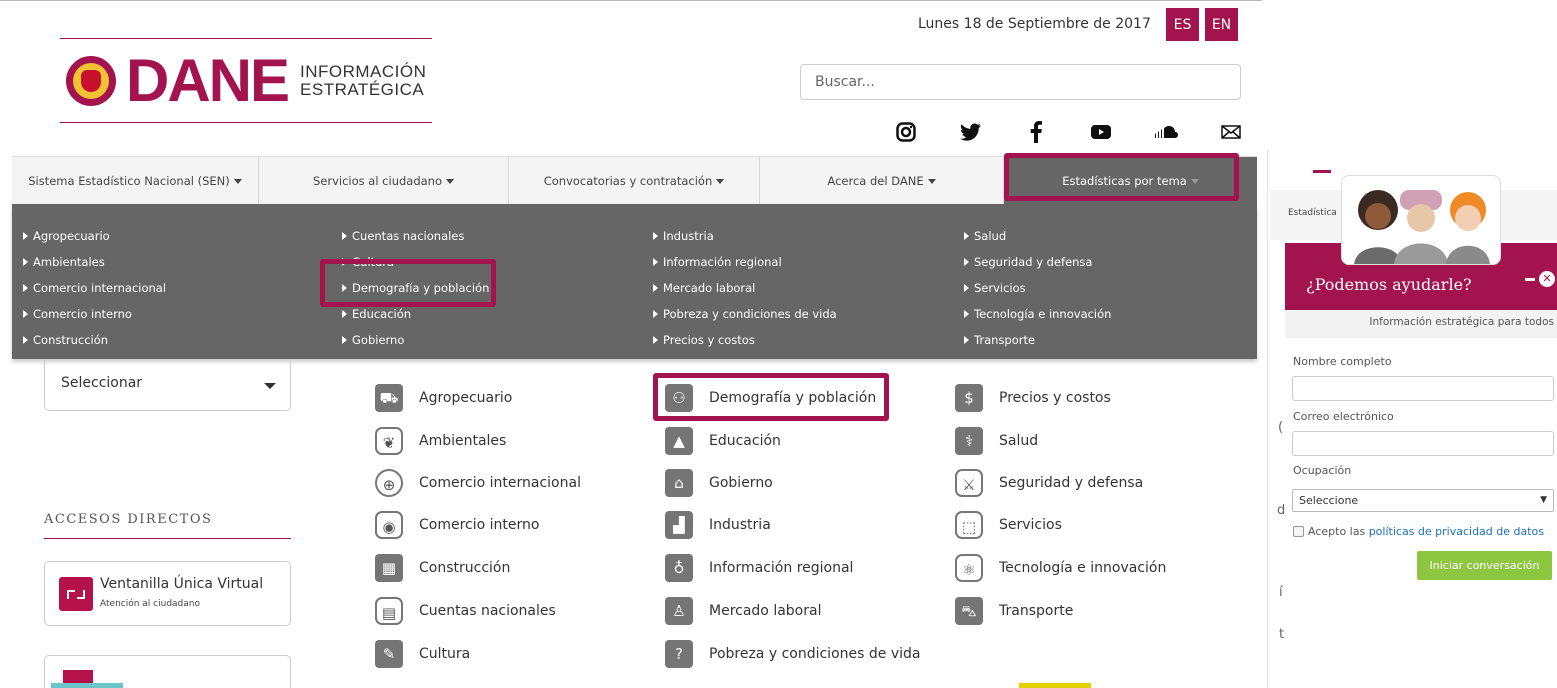  I want to click on coins-icon: $, so click(969, 398).